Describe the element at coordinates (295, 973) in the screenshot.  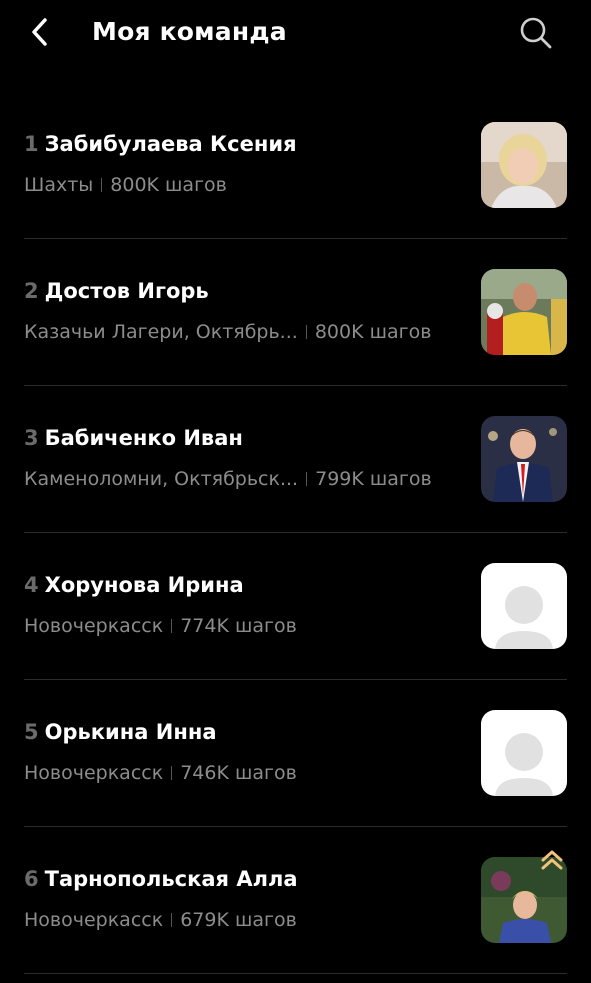
I see `divider` at that location.